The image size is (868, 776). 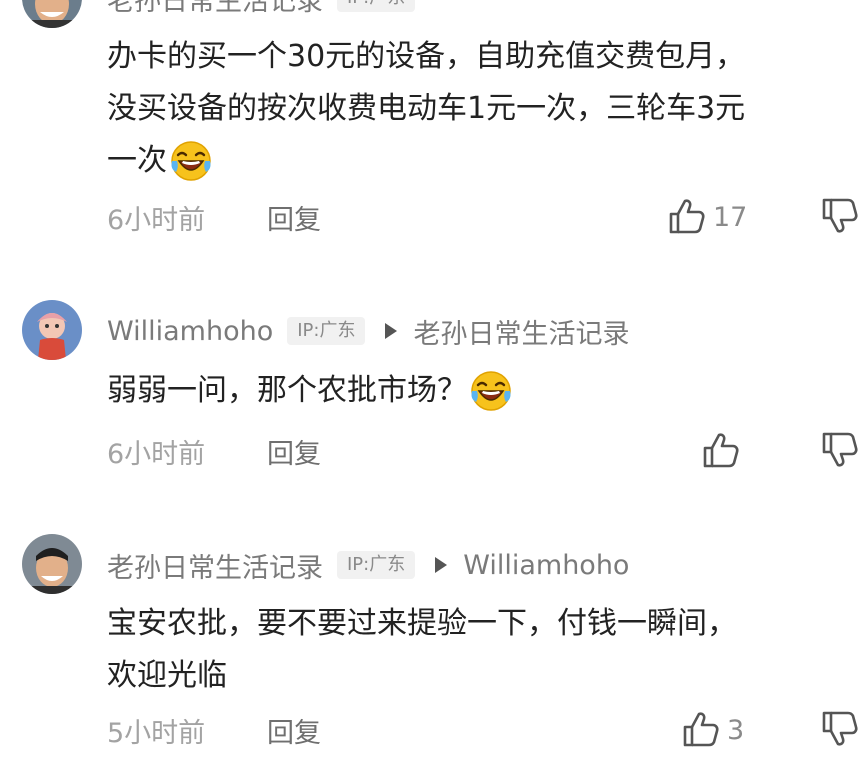 What do you see at coordinates (422, 623) in the screenshot?
I see `comment-line: 宝安农批，要不要过来提验一下，付钱一瞬间，` at bounding box center [422, 623].